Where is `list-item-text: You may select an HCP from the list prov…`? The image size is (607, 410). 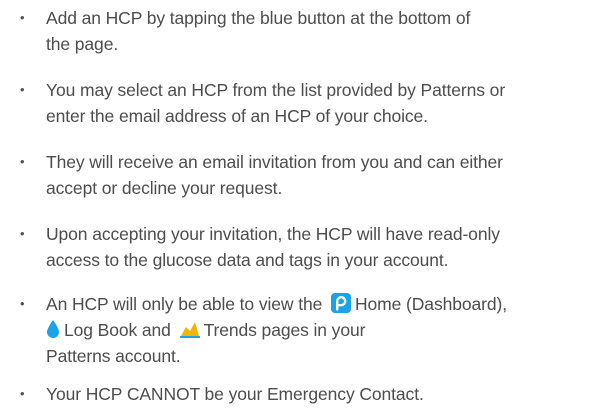
list-item-text: You may select an HCP from the list prov… is located at coordinates (276, 103).